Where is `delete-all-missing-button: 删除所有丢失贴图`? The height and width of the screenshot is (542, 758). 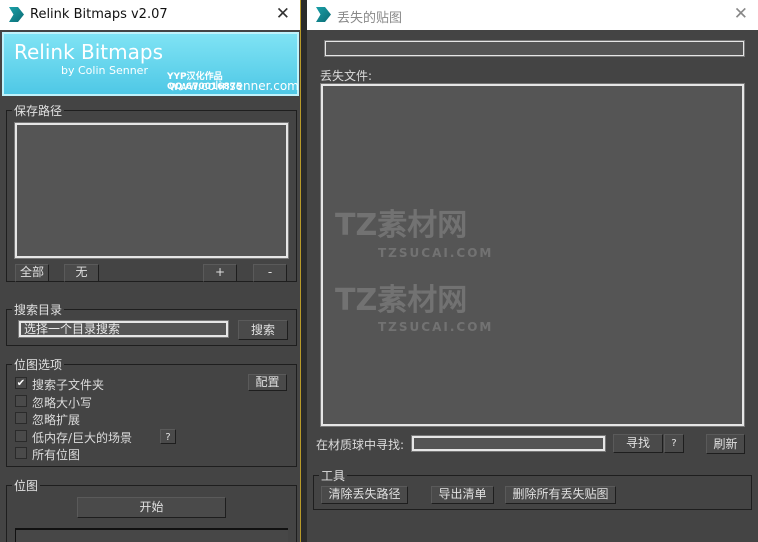 delete-all-missing-button: 删除所有丢失贴图 is located at coordinates (560, 495).